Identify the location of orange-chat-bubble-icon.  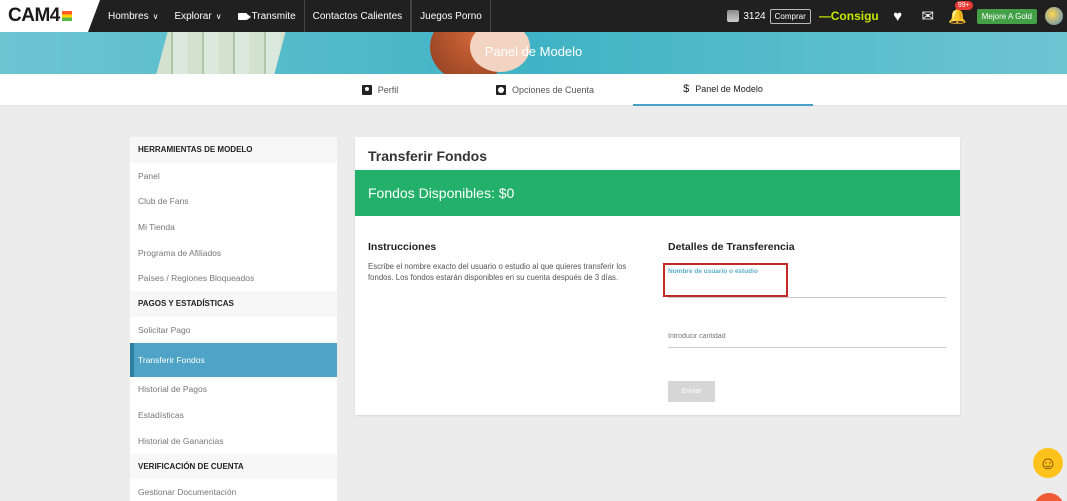
(1049, 497).